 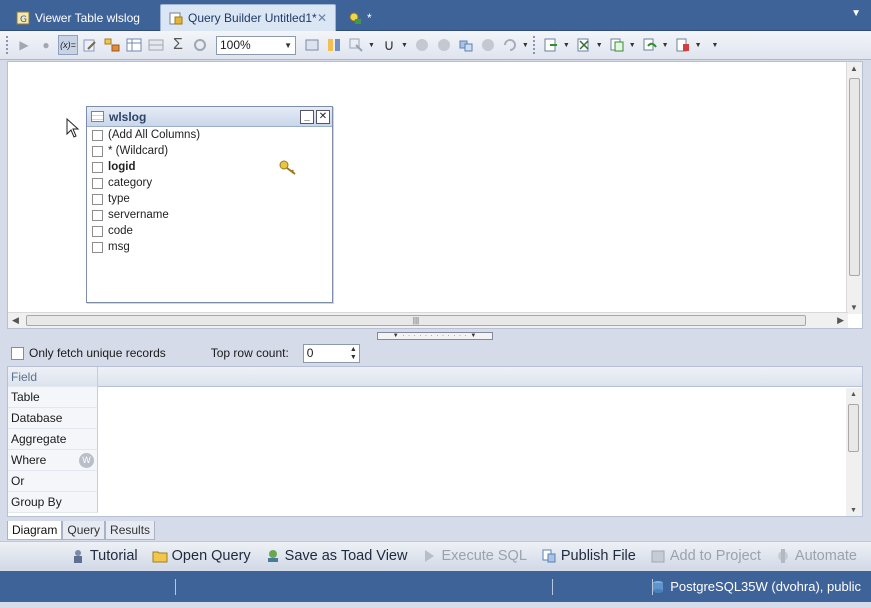 What do you see at coordinates (178, 45) in the screenshot?
I see `sum-icon: Σ` at bounding box center [178, 45].